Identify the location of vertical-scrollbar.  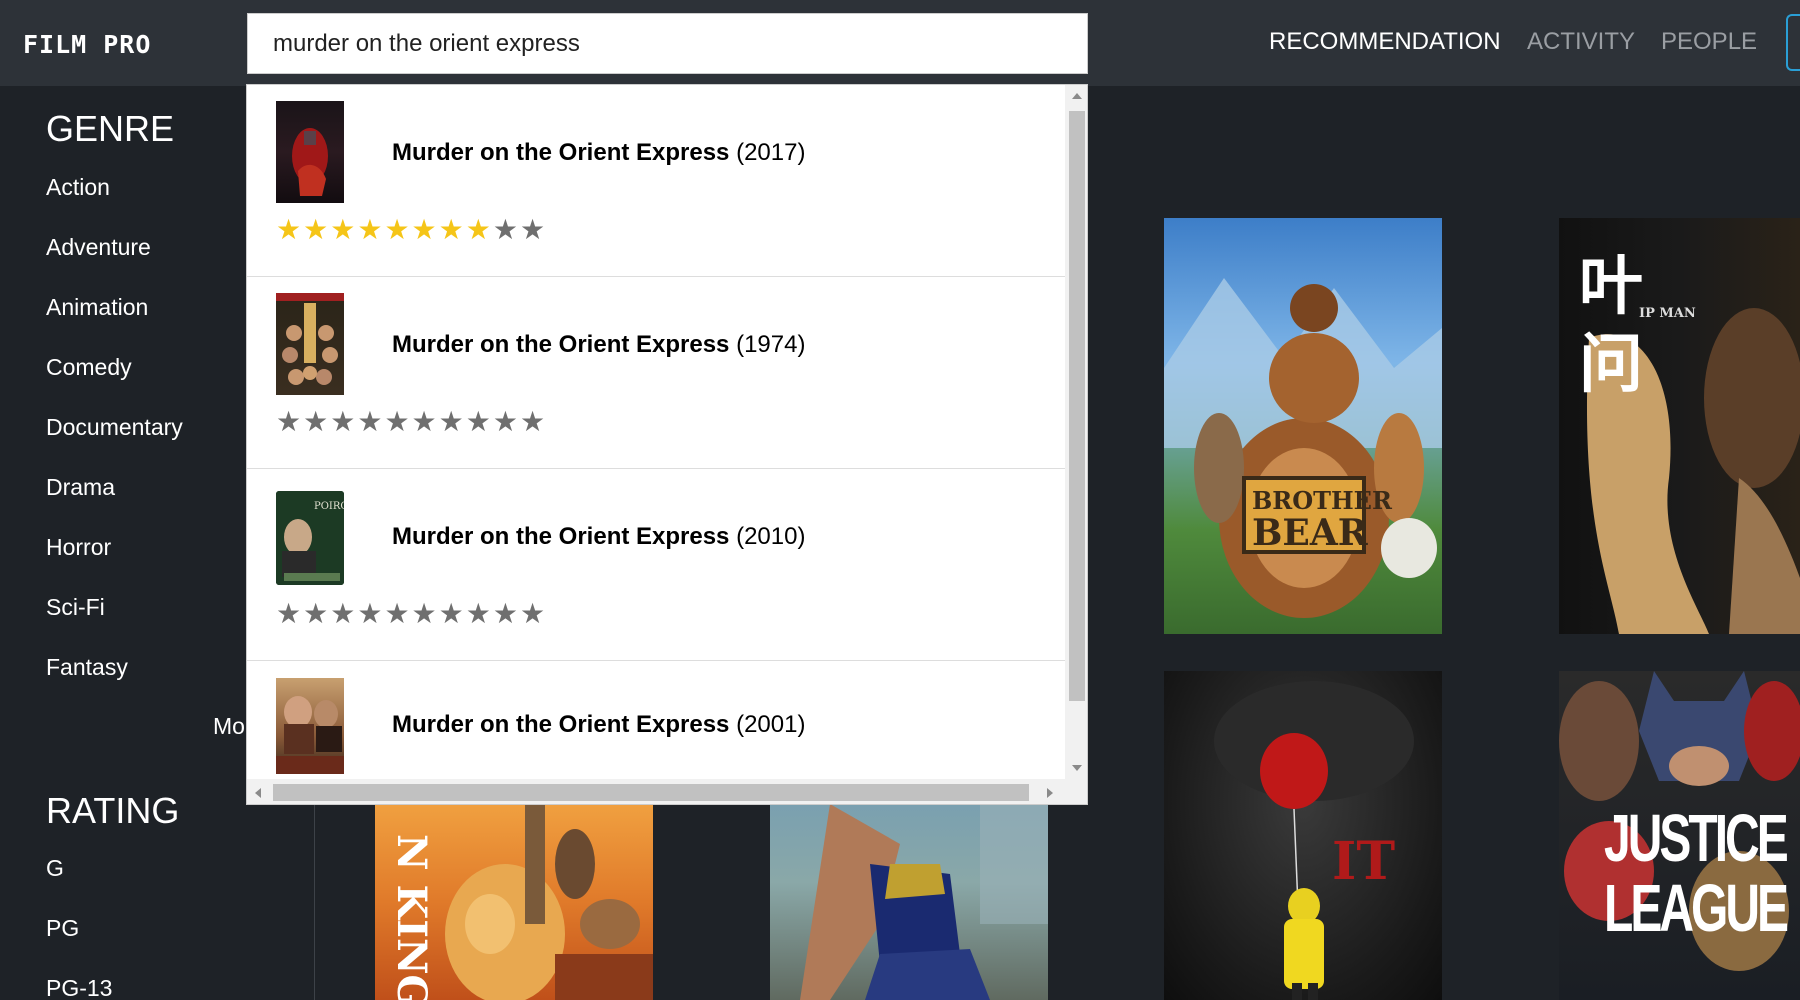
(1076, 432).